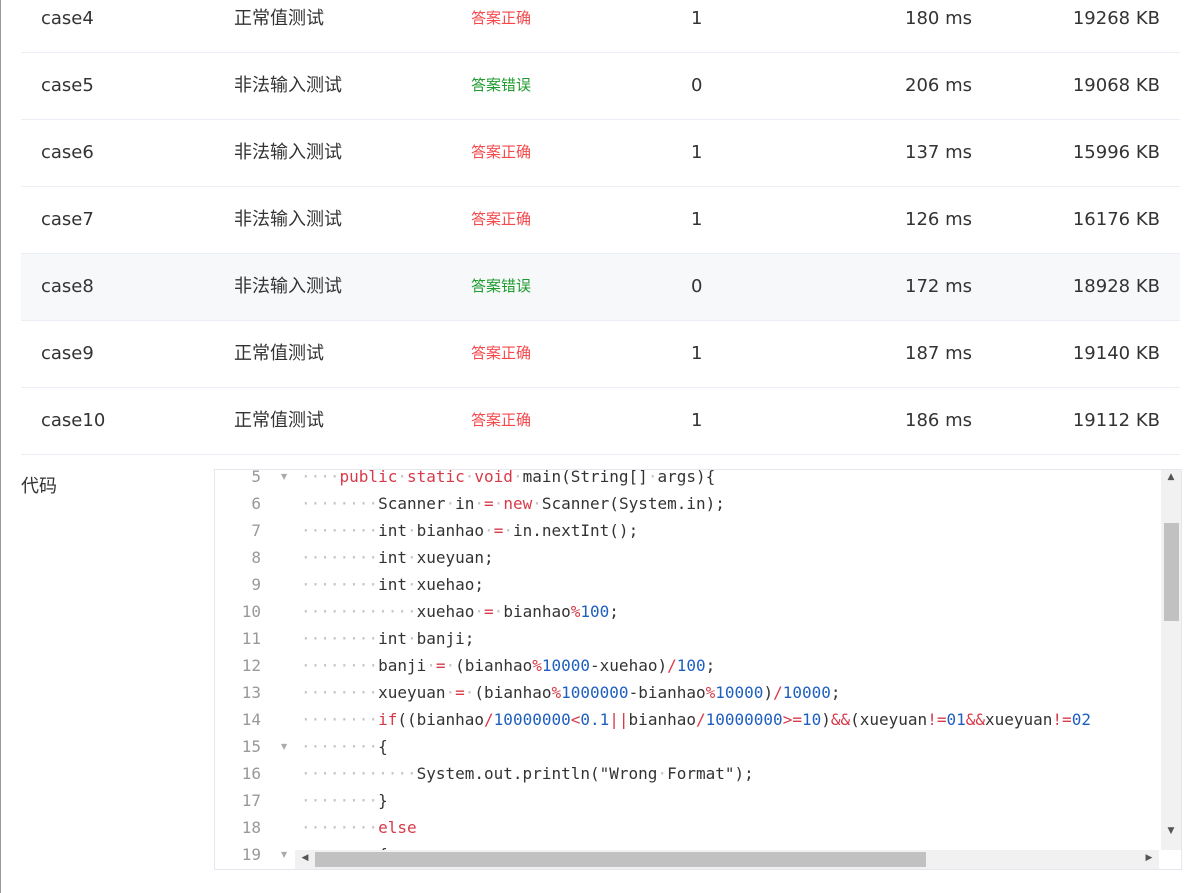 The width and height of the screenshot is (1198, 893). What do you see at coordinates (460, 611) in the screenshot?
I see `code-line: ············xuehao·=·bianhao%100;` at bounding box center [460, 611].